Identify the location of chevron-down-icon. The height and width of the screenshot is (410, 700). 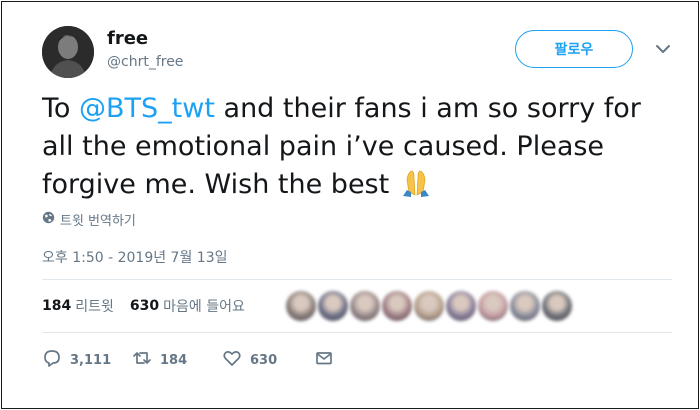
(663, 49).